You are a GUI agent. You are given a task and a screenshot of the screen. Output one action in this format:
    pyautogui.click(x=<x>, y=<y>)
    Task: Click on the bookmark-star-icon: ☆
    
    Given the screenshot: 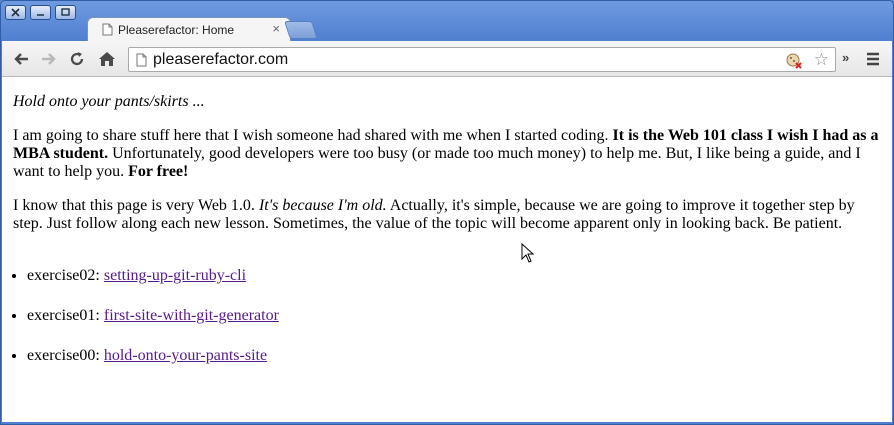 What is the action you would take?
    pyautogui.click(x=821, y=59)
    